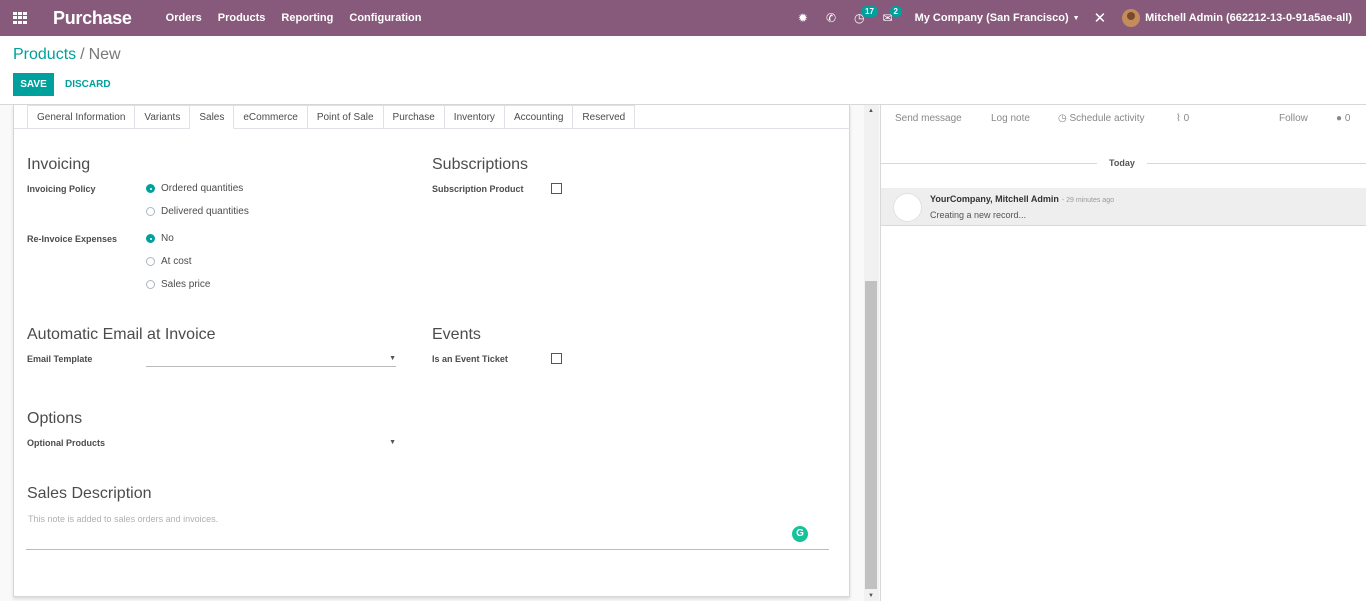  Describe the element at coordinates (1122, 163) in the screenshot. I see `date-separator-label: Today` at that location.